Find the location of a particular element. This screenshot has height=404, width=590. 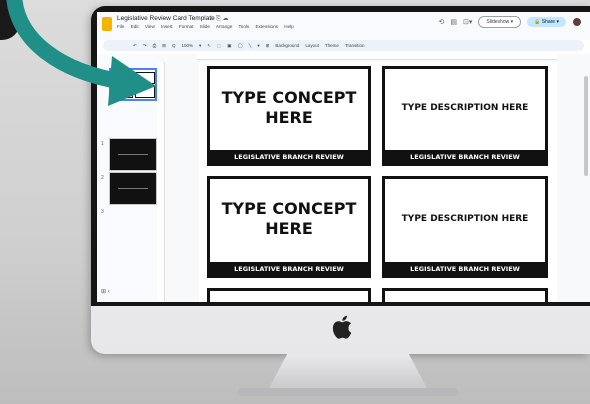

slide-number: 2 is located at coordinates (102, 178).